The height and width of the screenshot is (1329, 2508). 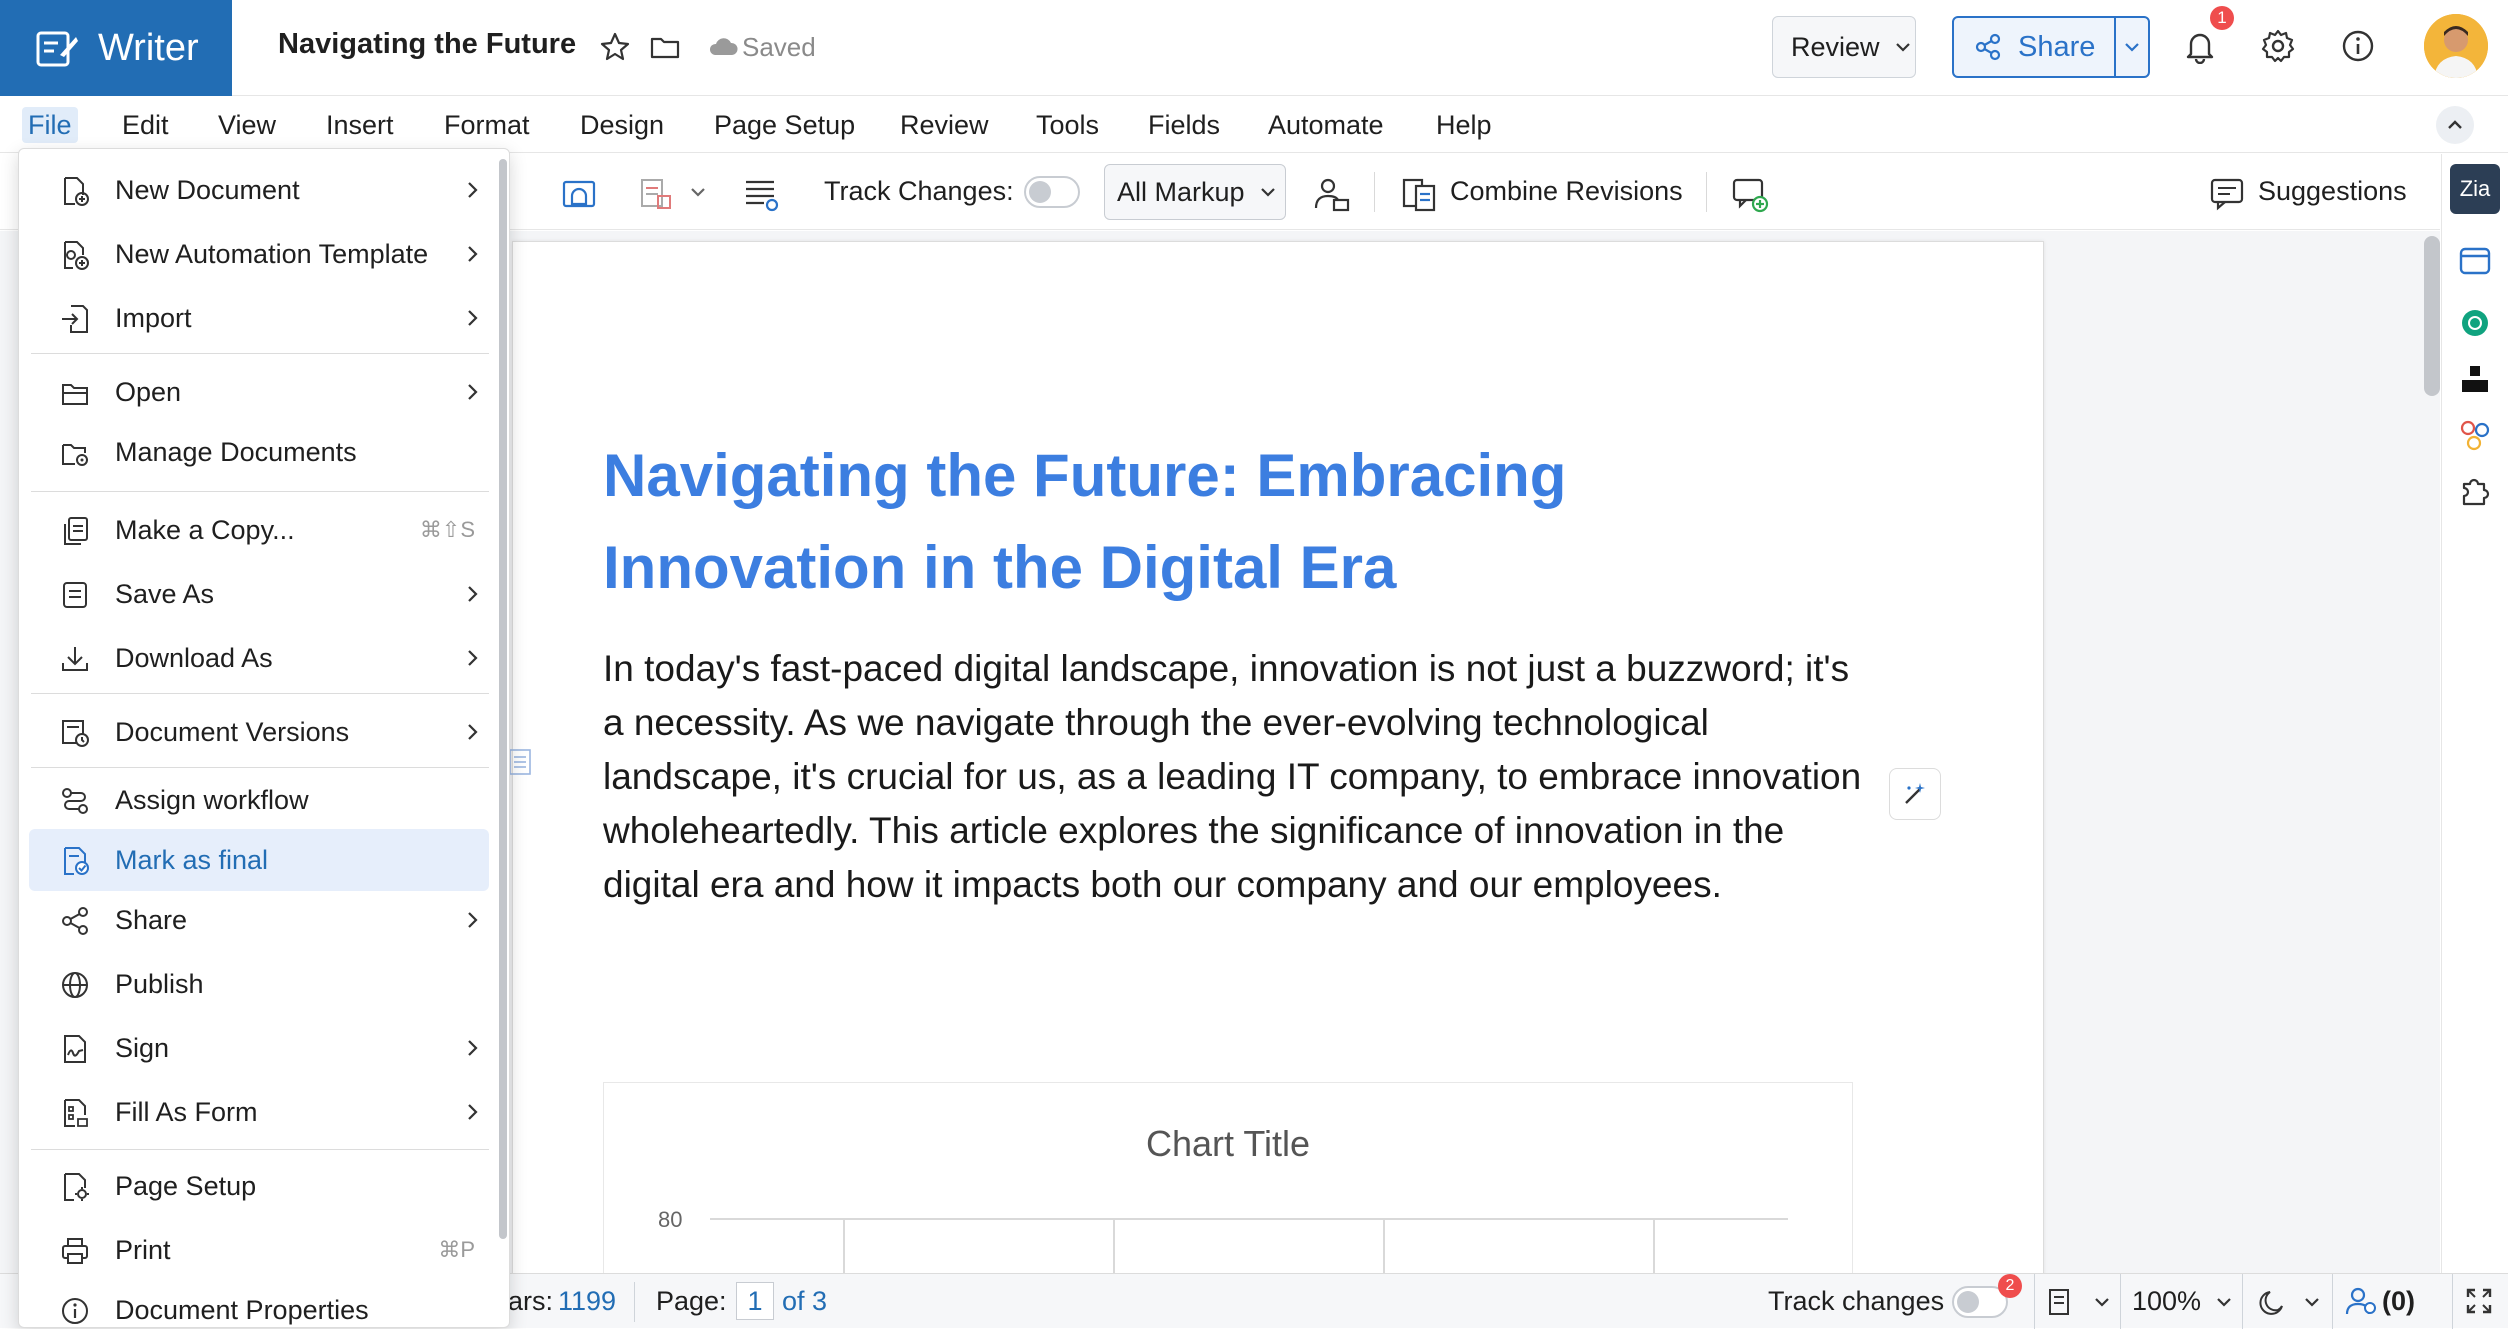 What do you see at coordinates (2475, 189) in the screenshot?
I see `zia-assistant-icon: Zia` at bounding box center [2475, 189].